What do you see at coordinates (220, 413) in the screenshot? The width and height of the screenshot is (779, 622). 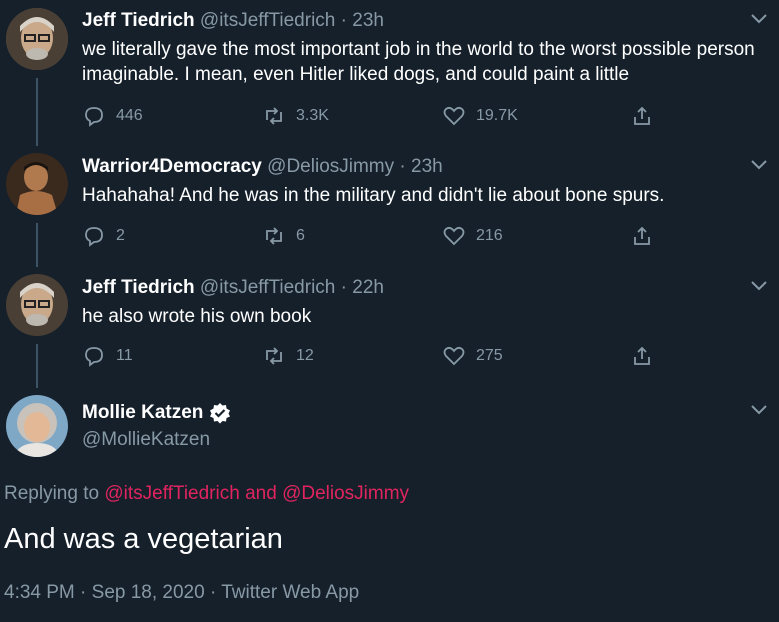 I see `verified-badge-icon` at bounding box center [220, 413].